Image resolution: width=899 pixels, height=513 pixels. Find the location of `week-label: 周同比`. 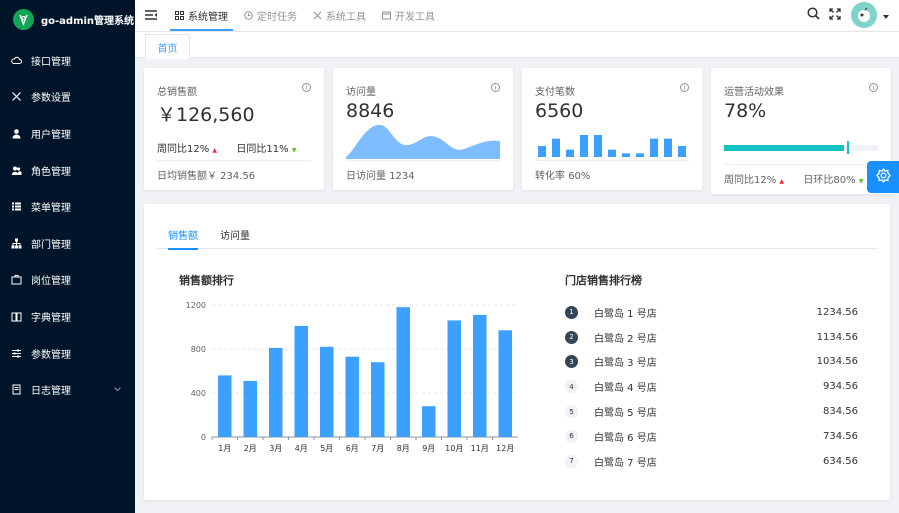

week-label: 周同比 is located at coordinates (739, 180).